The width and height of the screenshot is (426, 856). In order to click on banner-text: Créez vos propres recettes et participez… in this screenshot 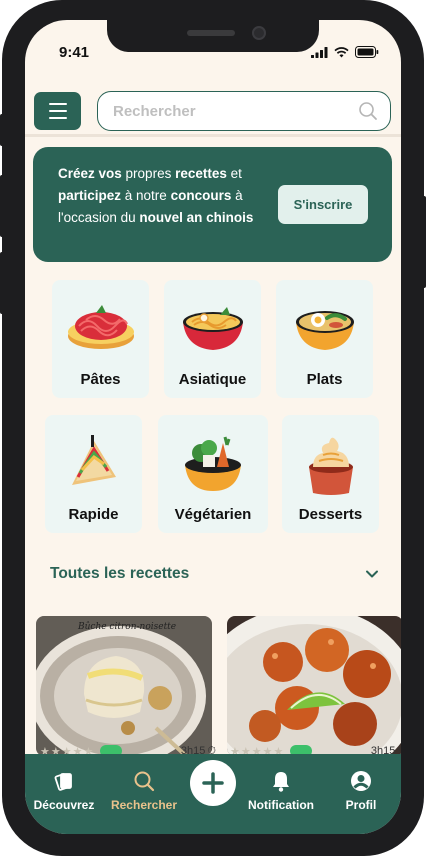, I will do `click(165, 196)`.